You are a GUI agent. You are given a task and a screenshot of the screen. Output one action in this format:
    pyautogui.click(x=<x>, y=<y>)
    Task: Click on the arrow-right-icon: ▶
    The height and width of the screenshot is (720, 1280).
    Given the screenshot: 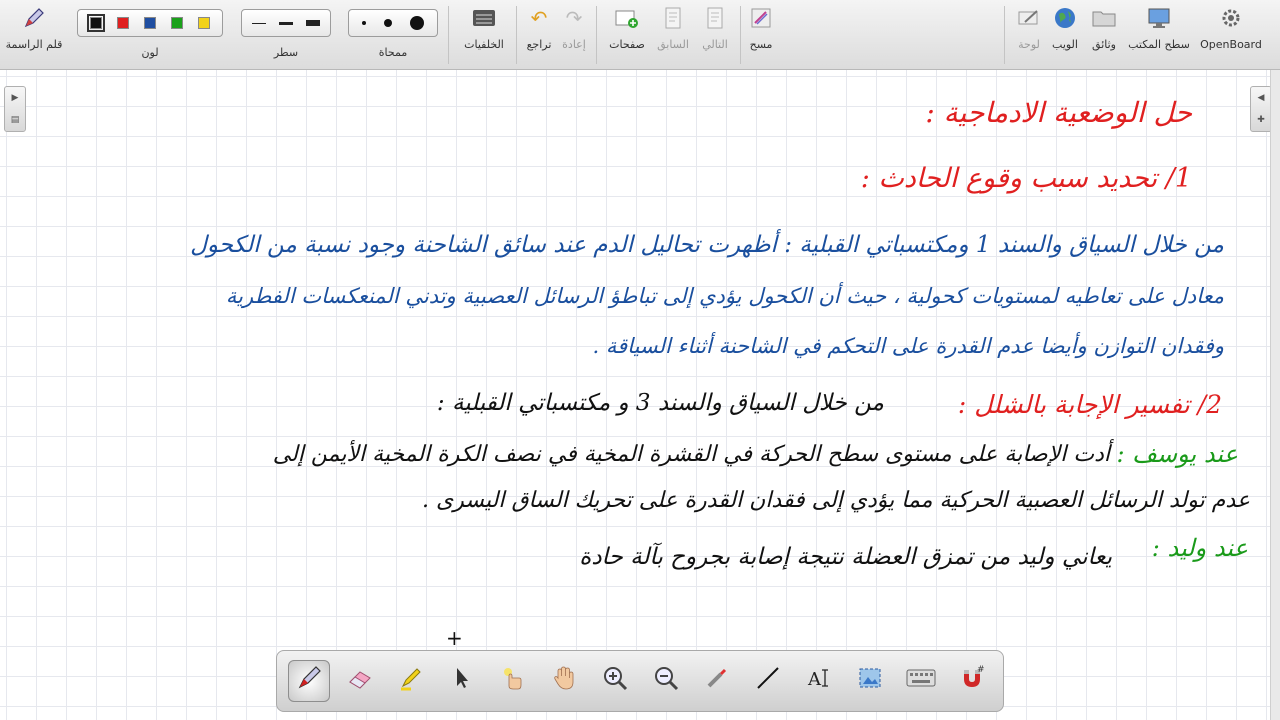 What is the action you would take?
    pyautogui.click(x=15, y=98)
    